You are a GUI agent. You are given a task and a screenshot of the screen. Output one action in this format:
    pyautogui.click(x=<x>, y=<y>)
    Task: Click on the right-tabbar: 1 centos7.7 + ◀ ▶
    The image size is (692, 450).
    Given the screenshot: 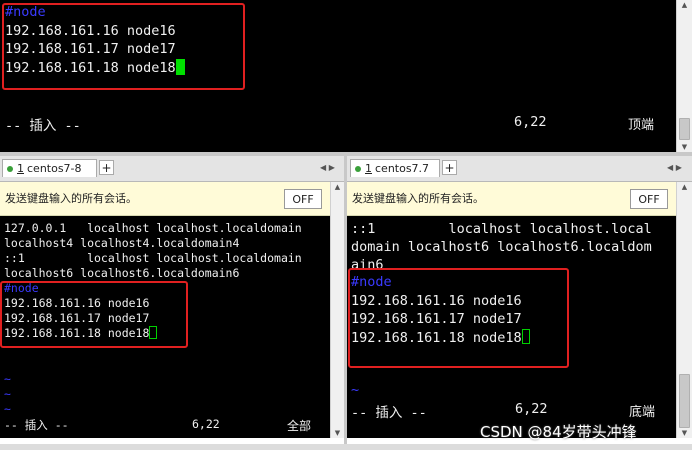 What is the action you would take?
    pyautogui.click(x=519, y=169)
    